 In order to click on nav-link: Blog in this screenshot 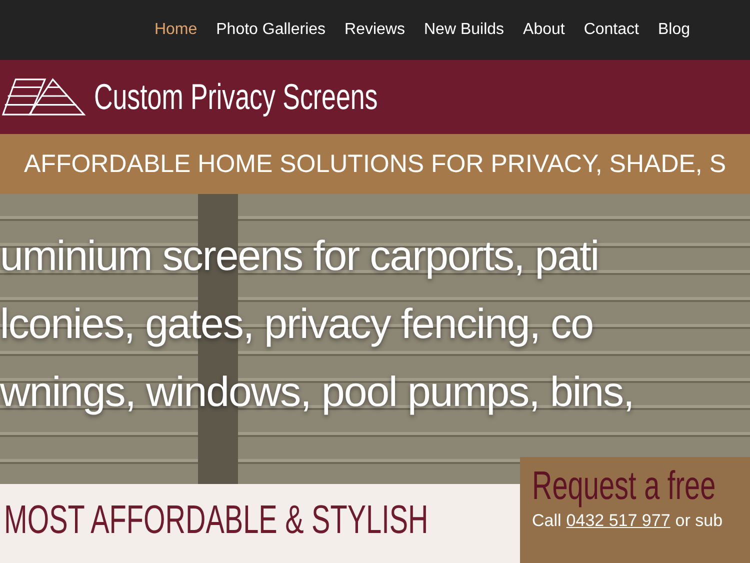, I will do `click(674, 30)`.